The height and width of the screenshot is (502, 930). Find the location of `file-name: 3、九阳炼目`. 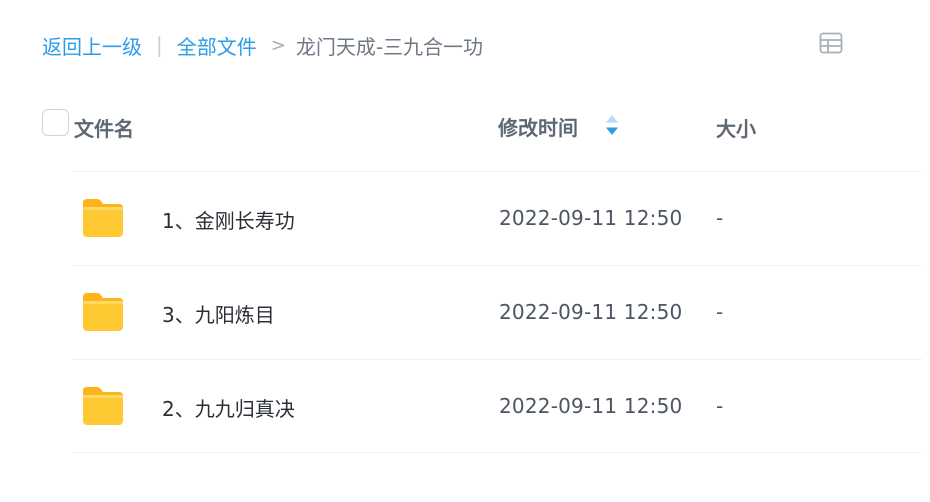

file-name: 3、九阳炼目 is located at coordinates (218, 313).